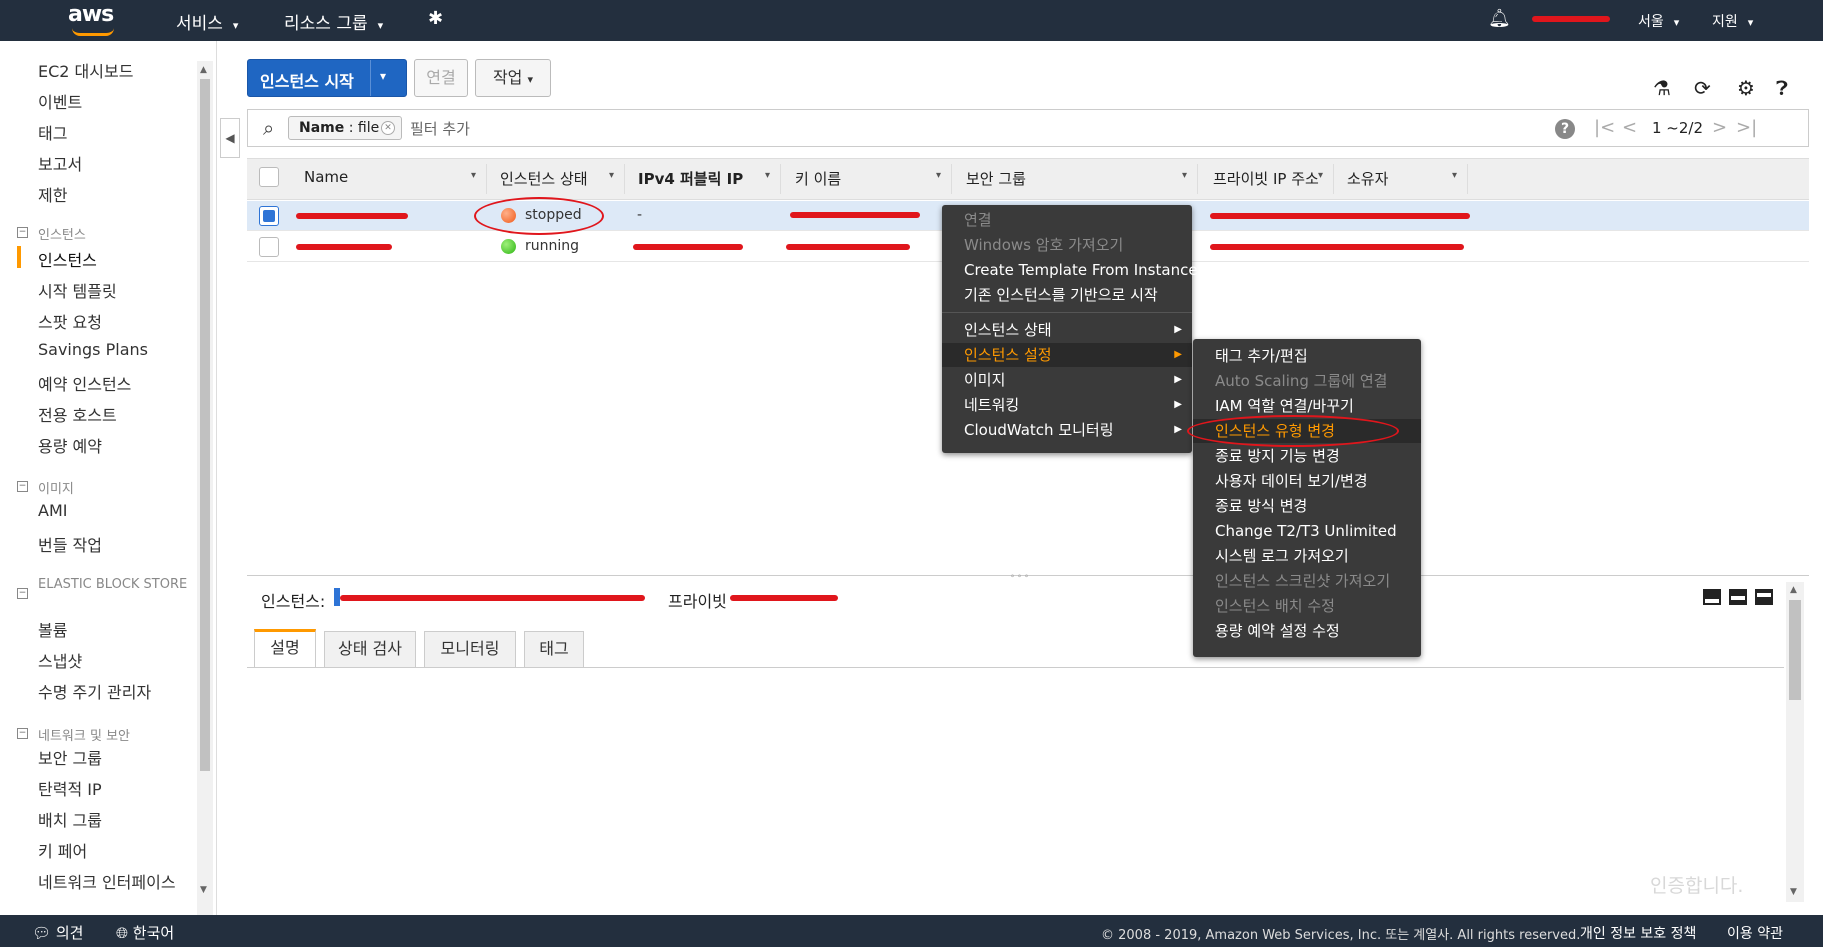 Image resolution: width=1823 pixels, height=947 pixels. Describe the element at coordinates (285, 648) in the screenshot. I see `tab-description: 설명` at that location.